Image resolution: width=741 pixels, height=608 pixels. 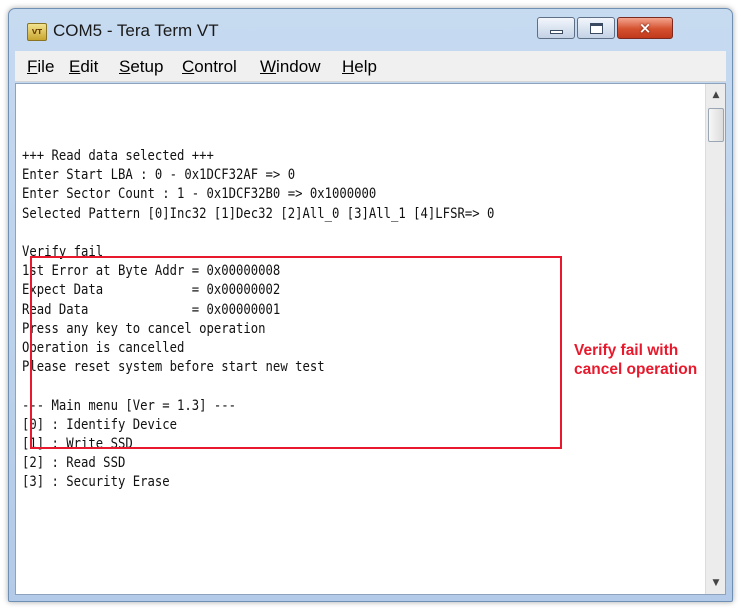 I want to click on terminal-line: [3] : Security Erase, so click(x=96, y=482).